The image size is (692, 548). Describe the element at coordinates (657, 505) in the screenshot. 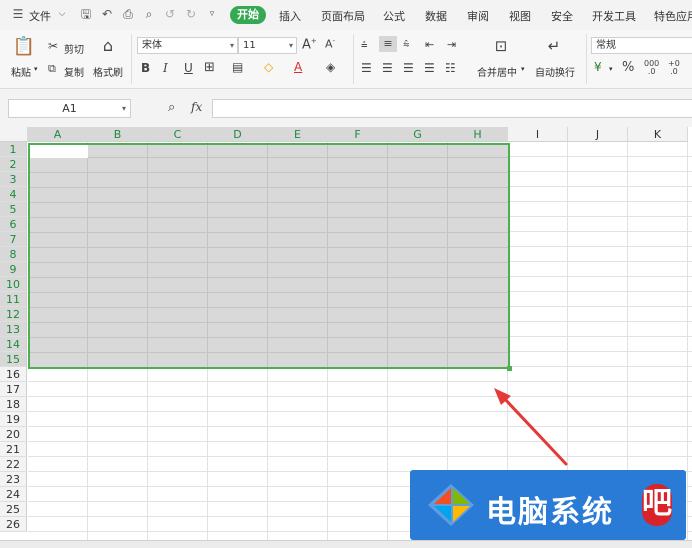

I see `watermark-last-char: 吧` at that location.